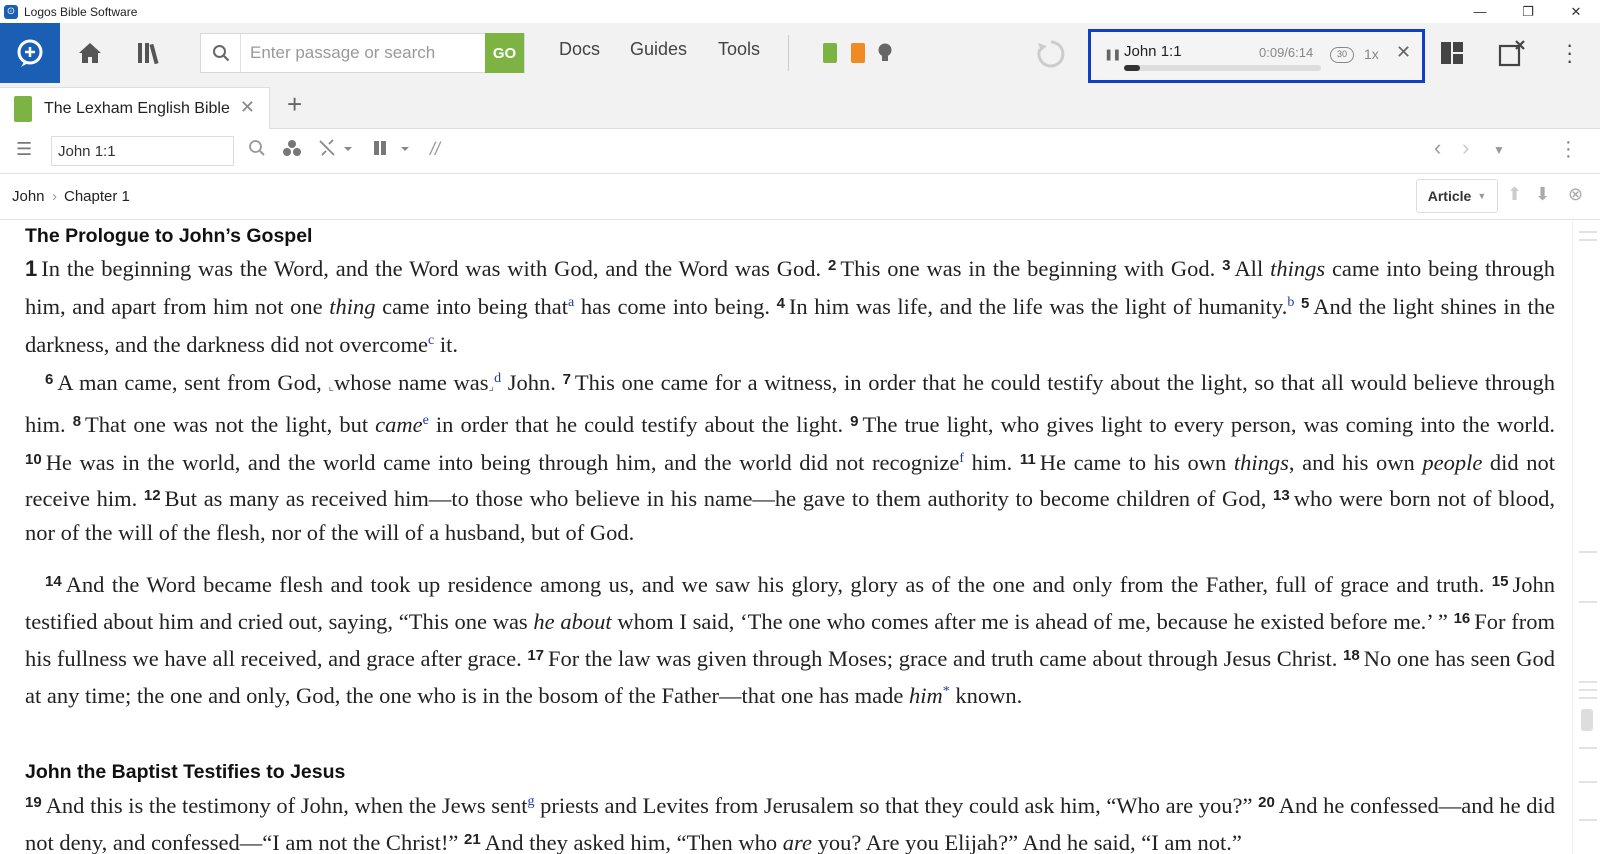 This screenshot has height=854, width=1600. I want to click on window-title-bar: ⊙ Logos Bible Software — ❐ ✕, so click(800, 11).